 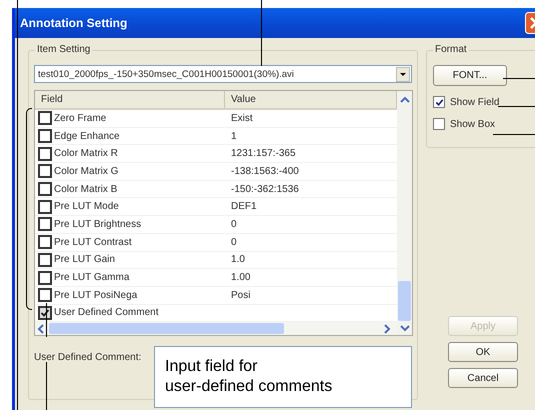 What do you see at coordinates (96, 295) in the screenshot?
I see `field-name: Pre LUT PosiNega` at bounding box center [96, 295].